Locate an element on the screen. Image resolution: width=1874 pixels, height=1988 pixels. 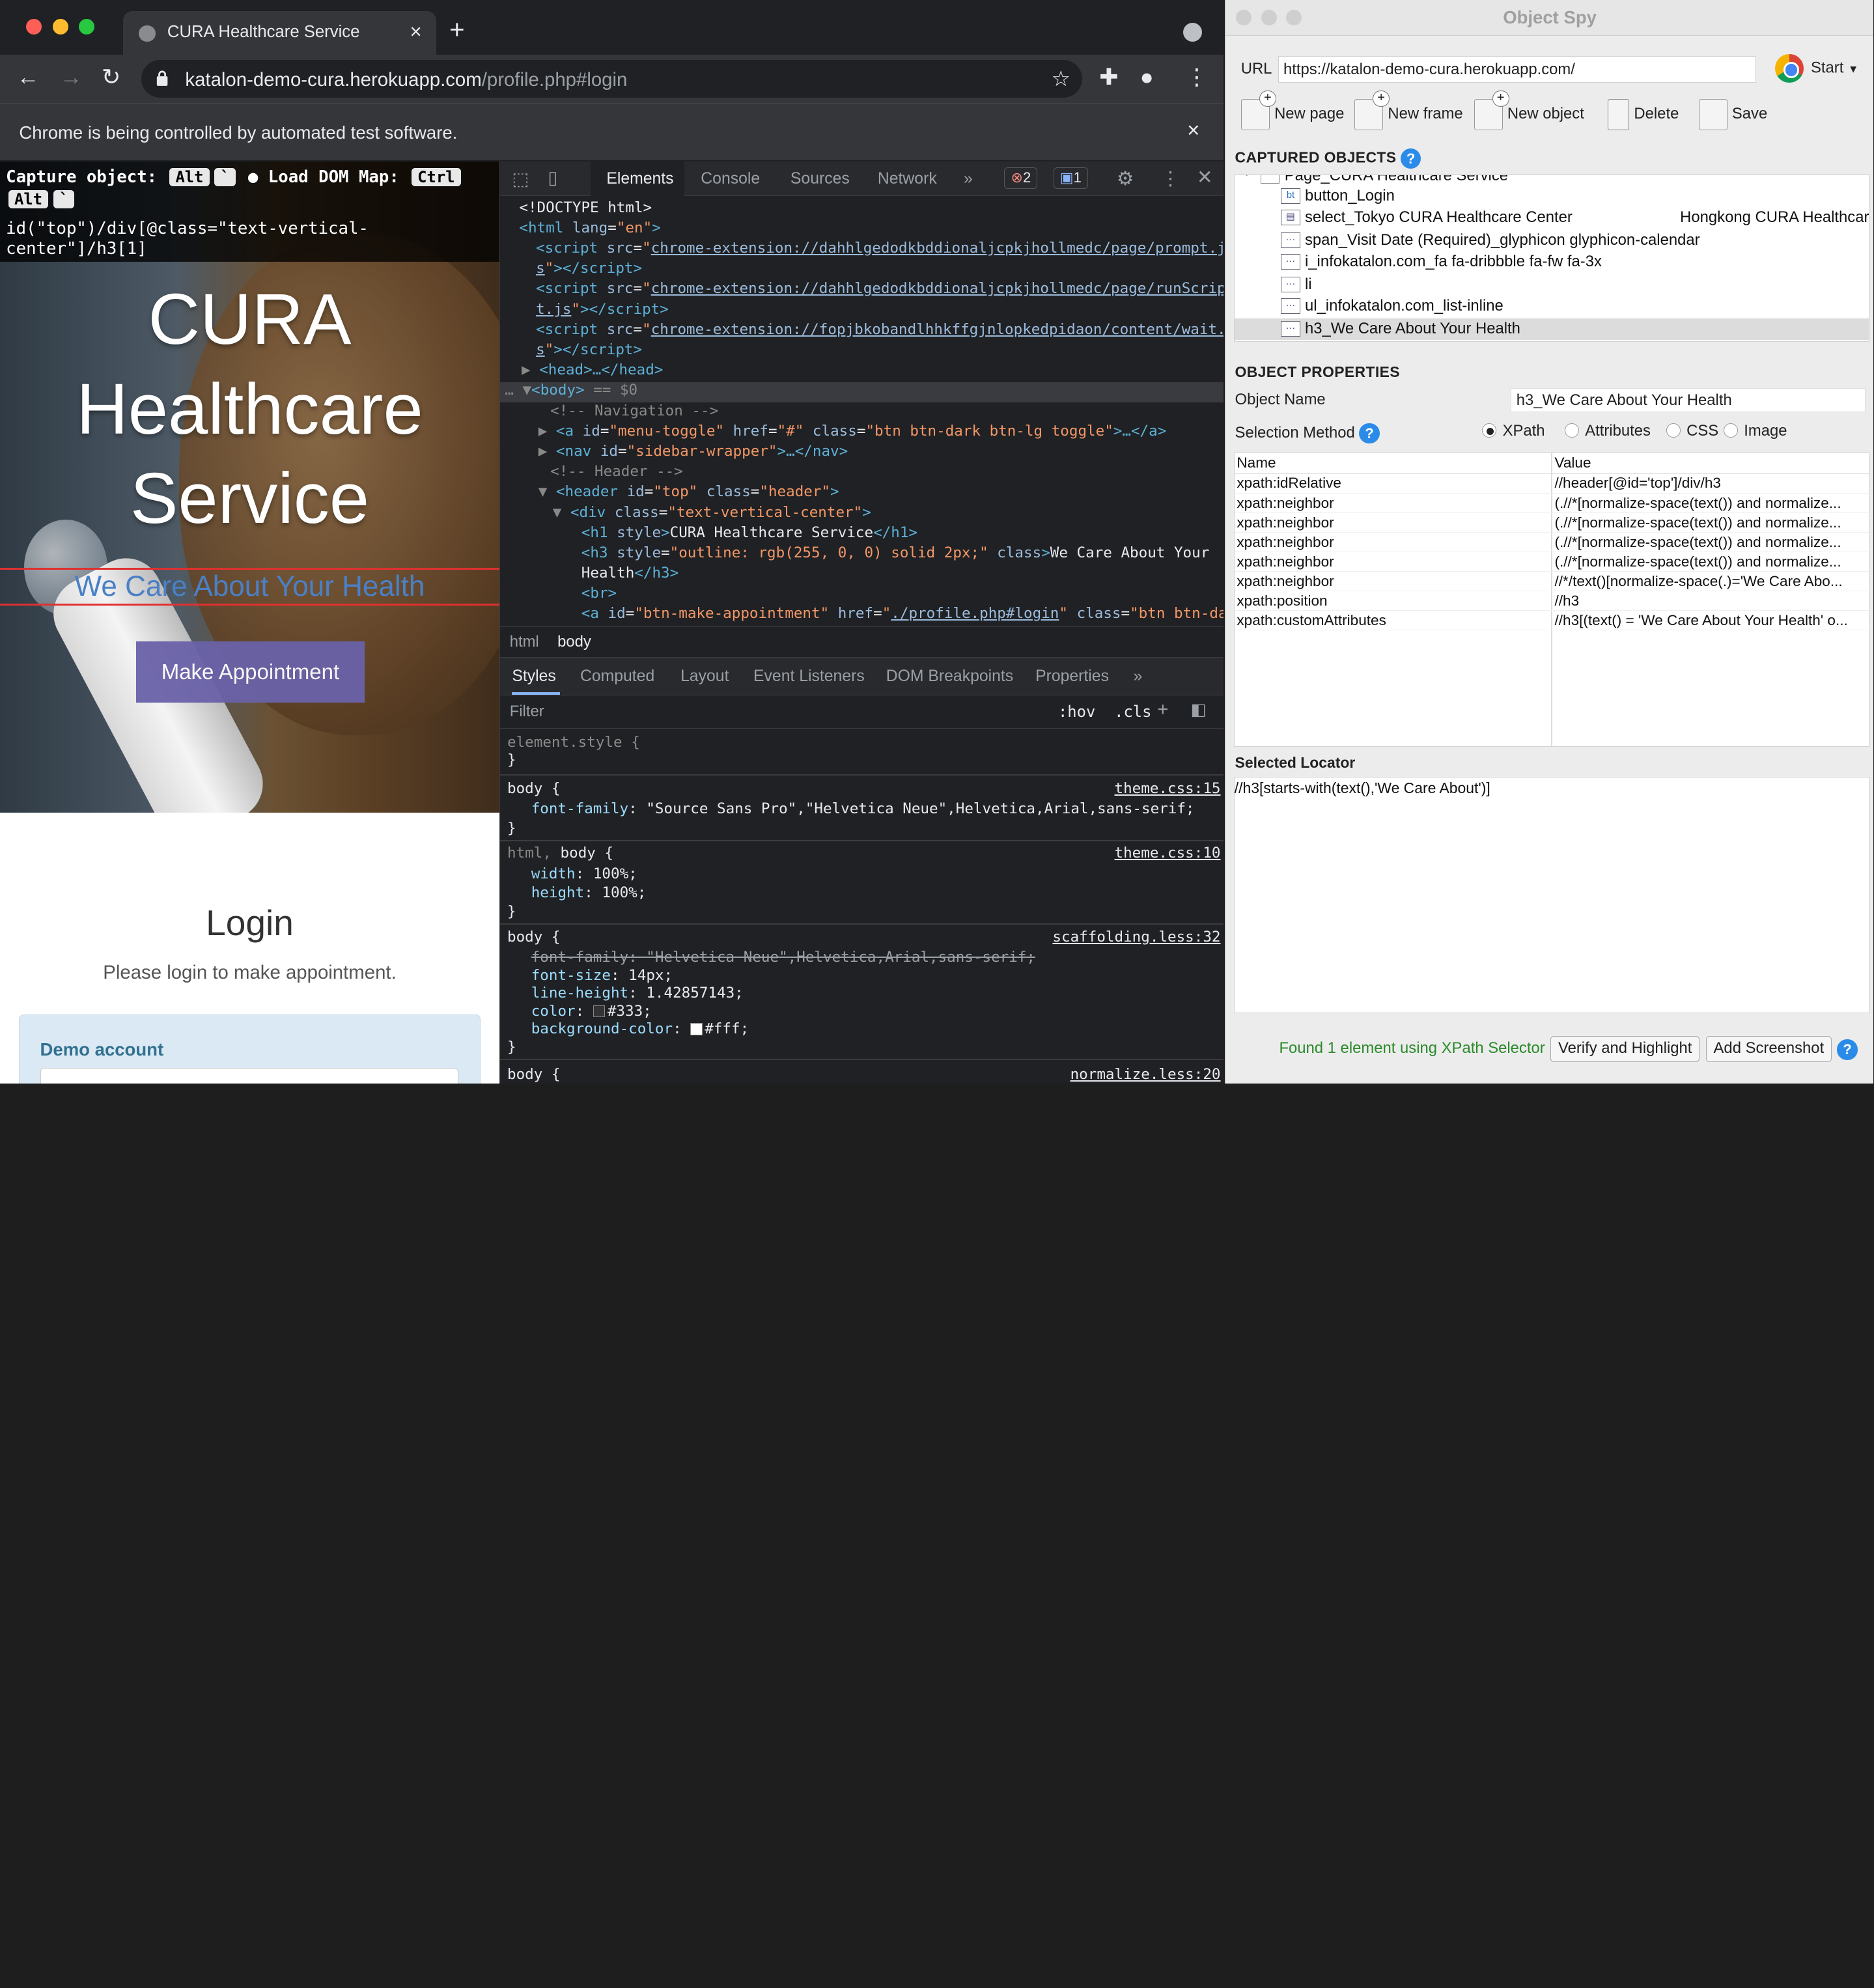
highlighted-slogan: We Care About Your Health is located at coordinates (250, 587).